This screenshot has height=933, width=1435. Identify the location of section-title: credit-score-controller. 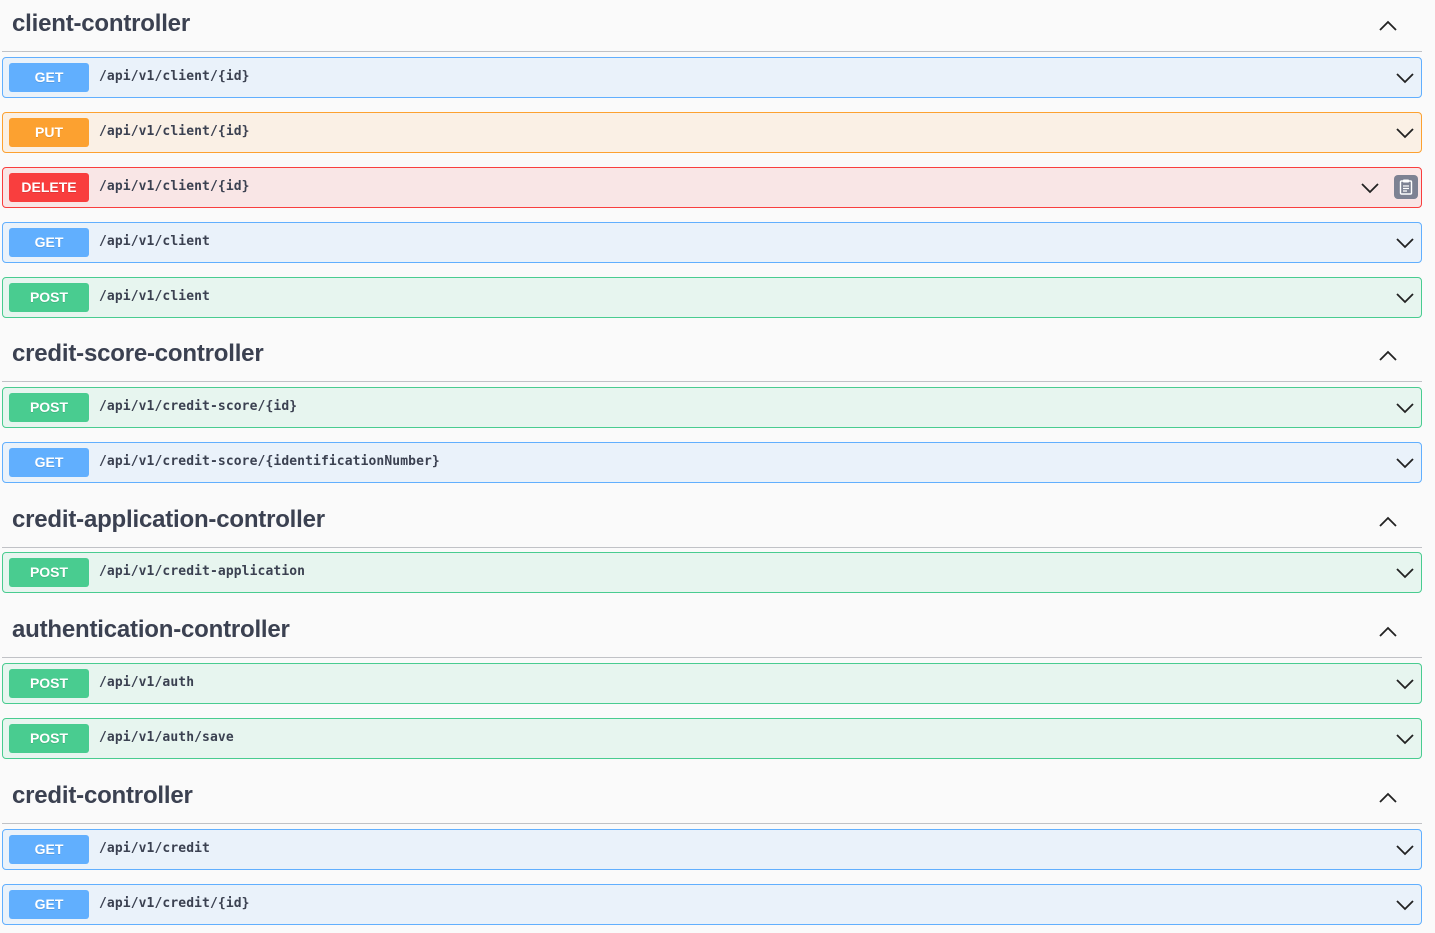
(138, 353).